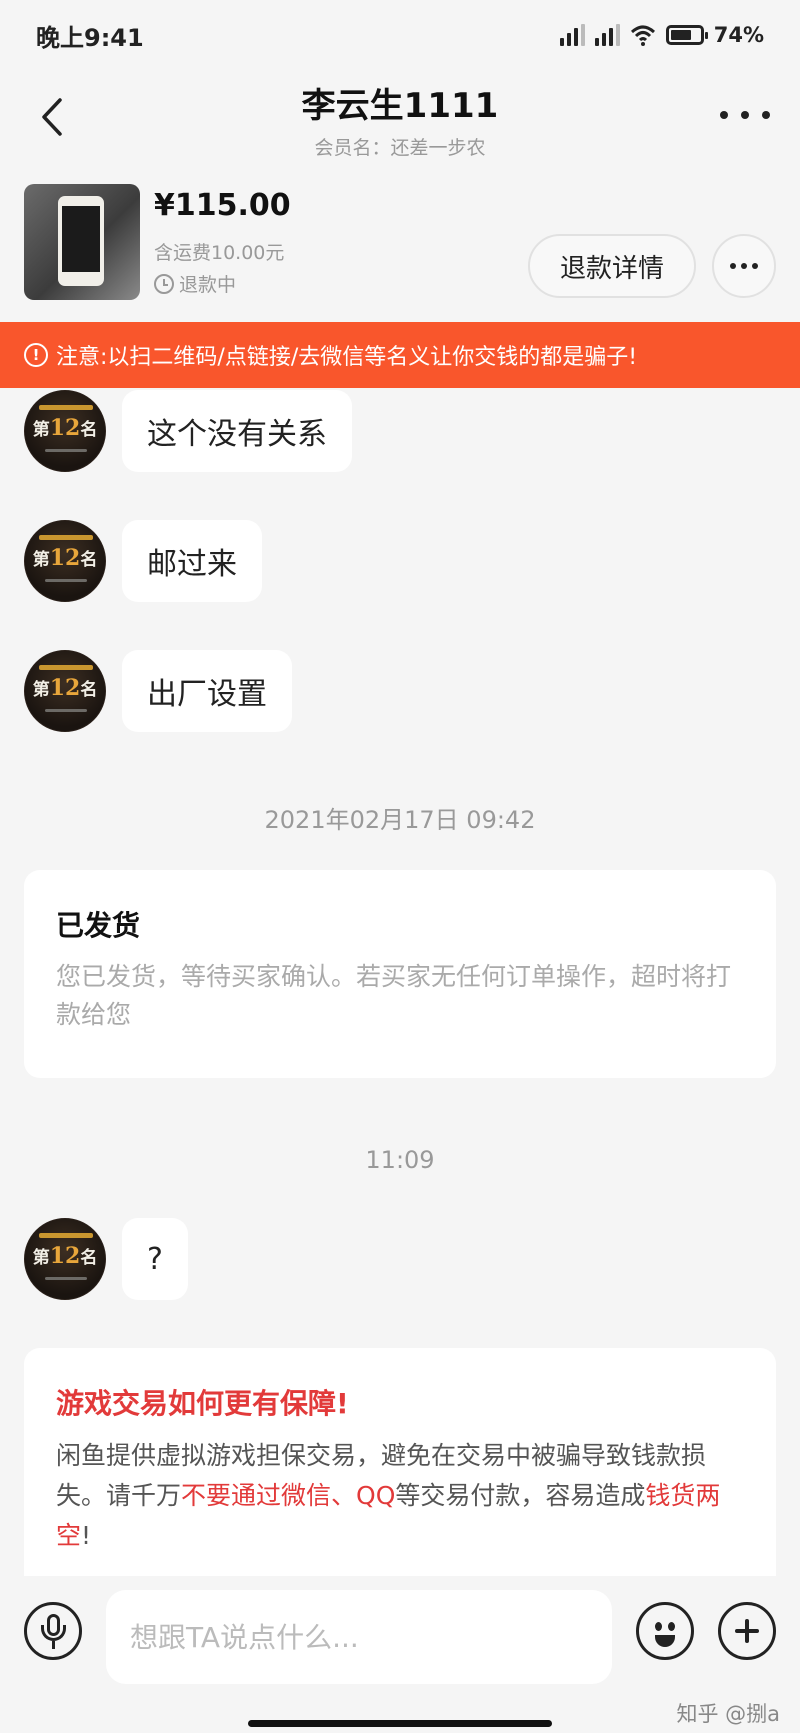 This screenshot has width=800, height=1733. What do you see at coordinates (686, 35) in the screenshot?
I see `battery-icon` at bounding box center [686, 35].